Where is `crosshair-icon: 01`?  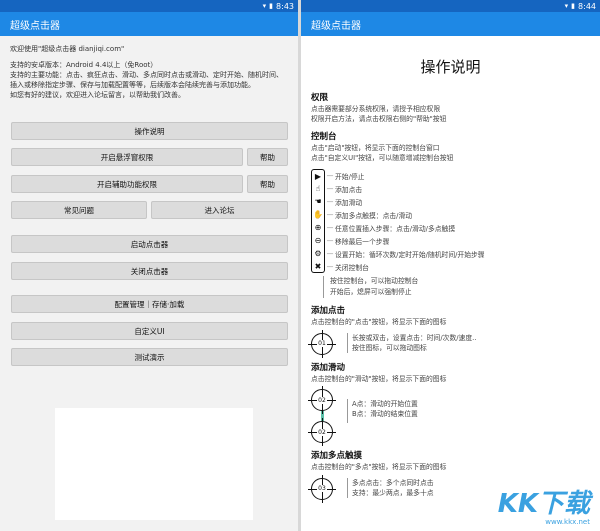 crosshair-icon: 01 is located at coordinates (322, 343).